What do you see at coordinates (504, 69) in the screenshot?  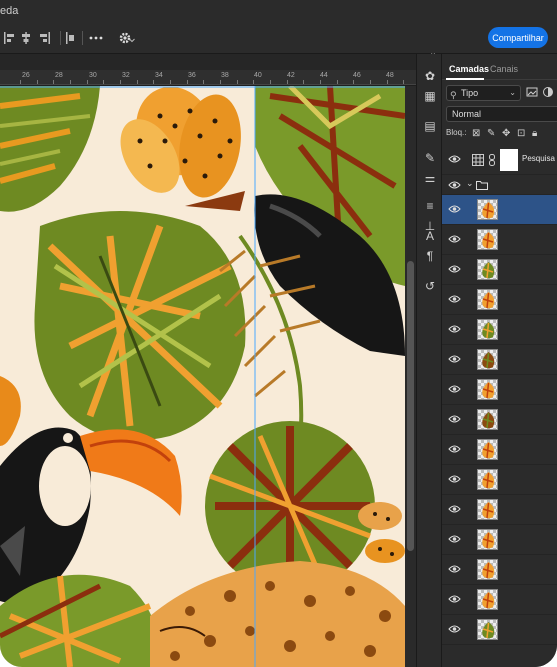 I see `tab-canais: Canais` at bounding box center [504, 69].